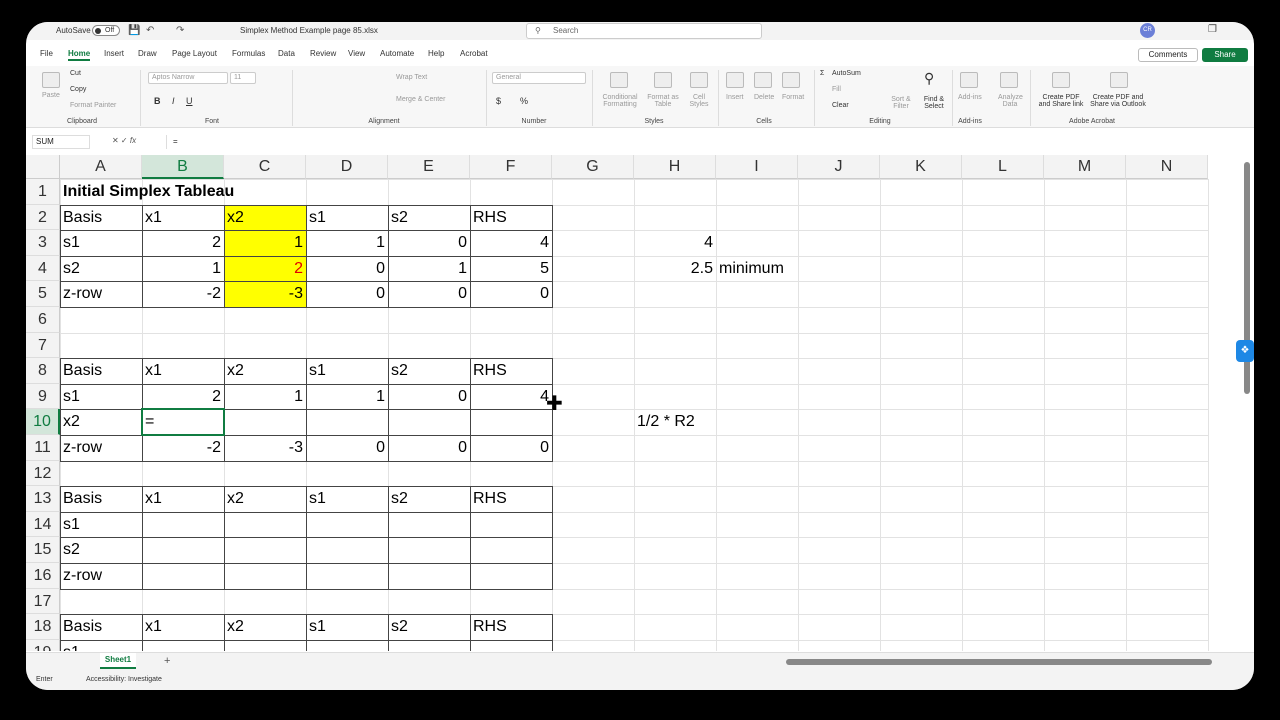  What do you see at coordinates (1245, 351) in the screenshot?
I see `dropbox-icon: ❖` at bounding box center [1245, 351].